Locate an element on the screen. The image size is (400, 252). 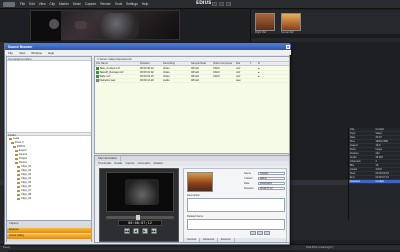
tree-item: Clips_07 is located at coordinates (24, 191).